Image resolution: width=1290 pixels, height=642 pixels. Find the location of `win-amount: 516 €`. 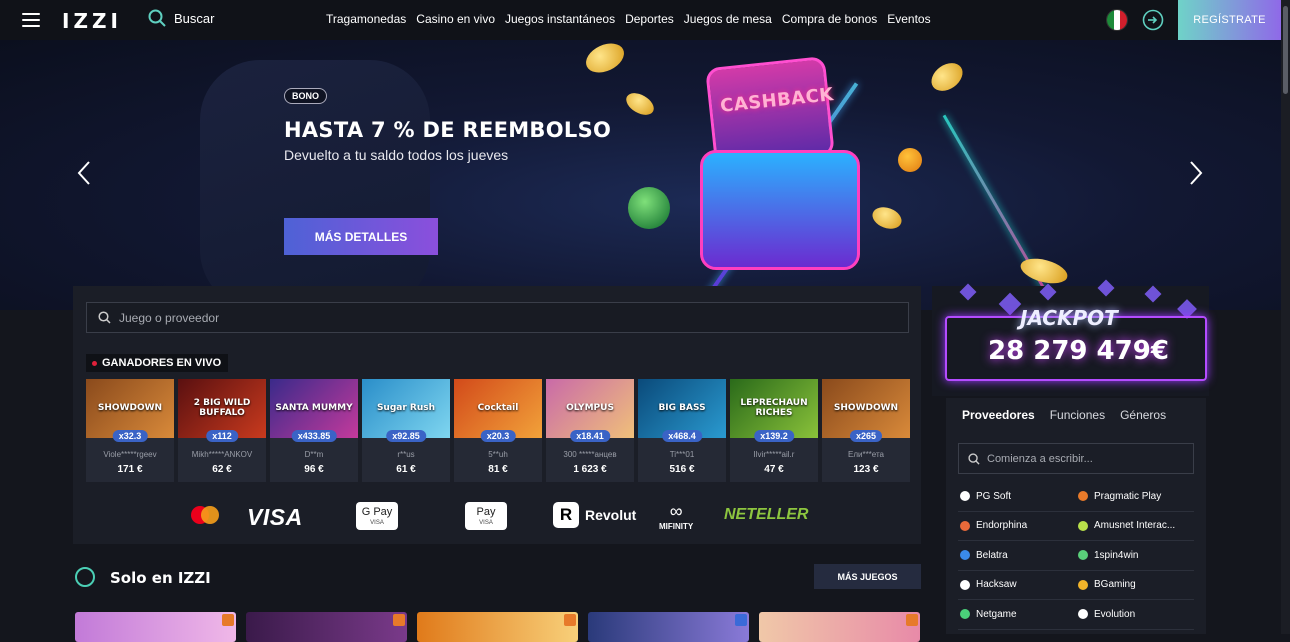

win-amount: 516 € is located at coordinates (682, 469).